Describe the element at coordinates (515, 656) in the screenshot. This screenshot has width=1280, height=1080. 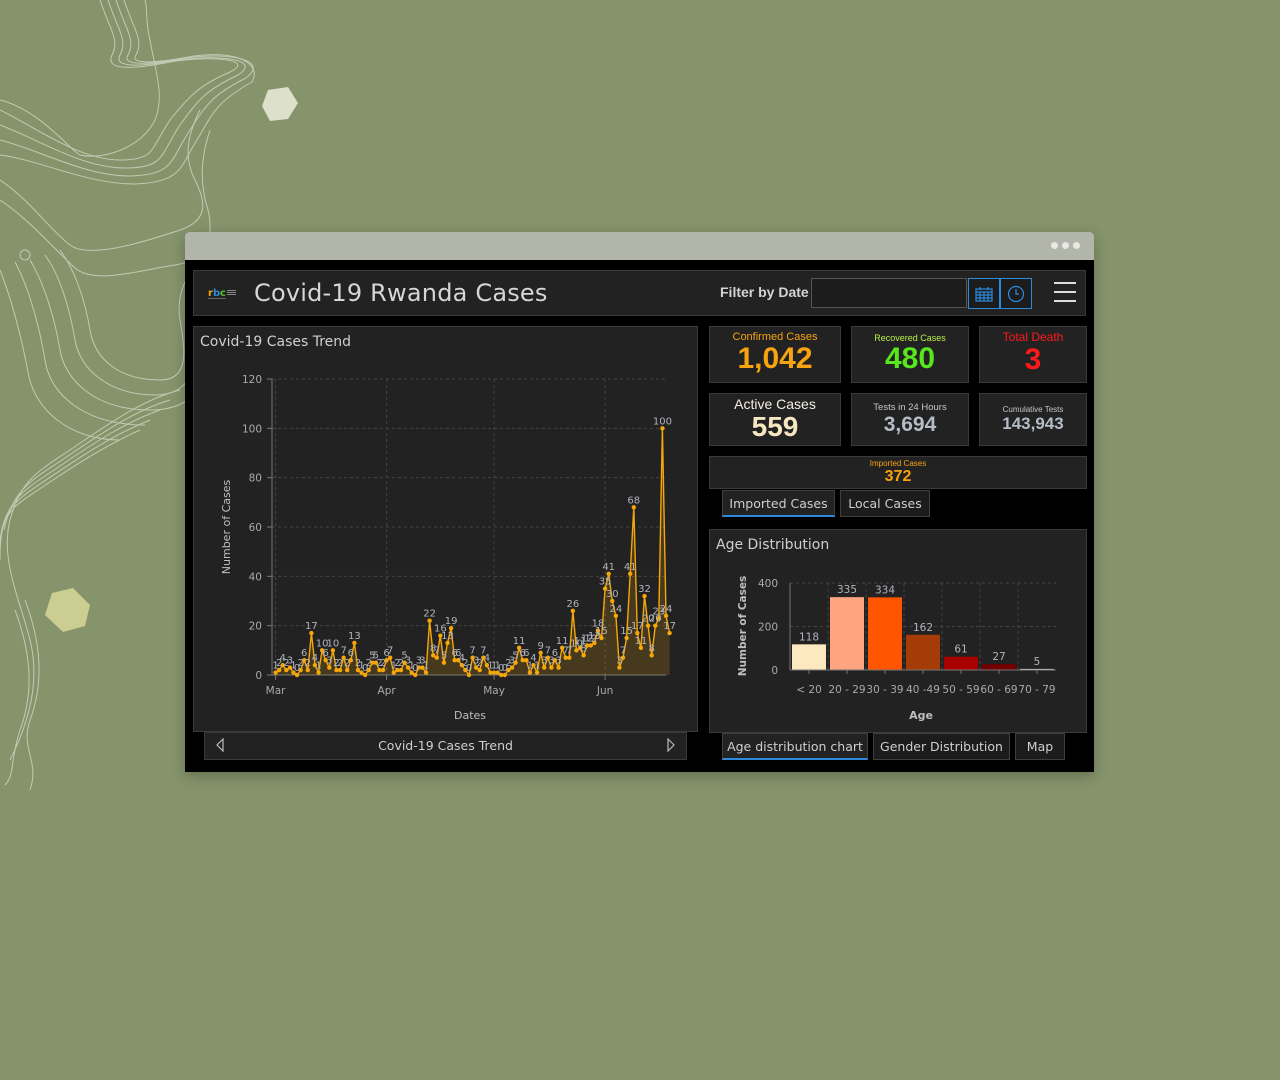
I see `trend-data-label: 5` at that location.